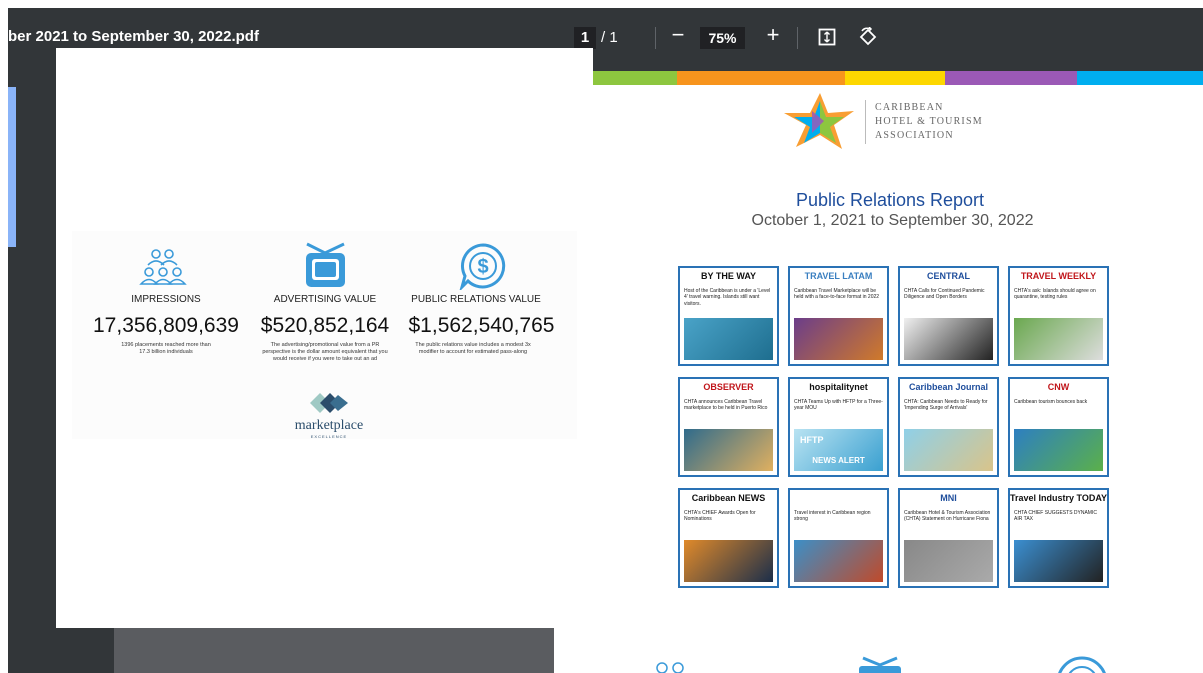 This screenshot has height=673, width=1203. I want to click on org-name-line2: HOTEL & TOURISM, so click(929, 121).